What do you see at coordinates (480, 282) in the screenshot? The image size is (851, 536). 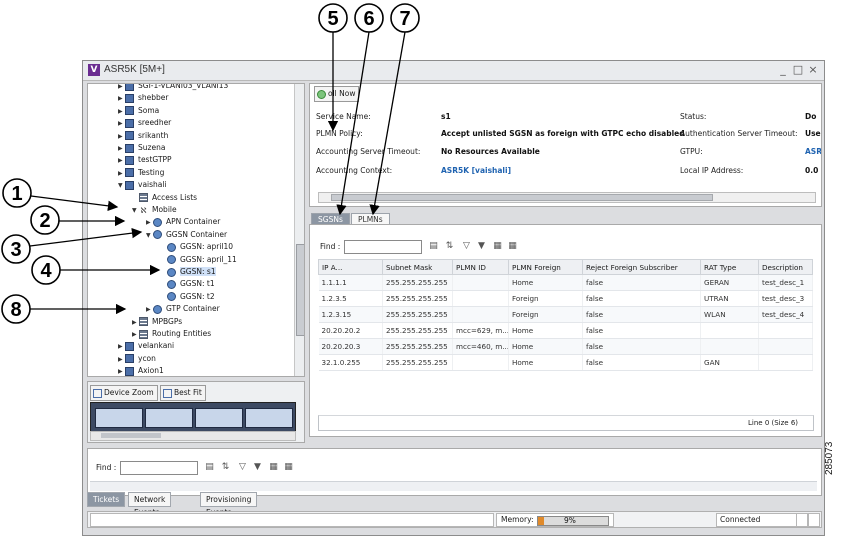 I see `table-cell` at bounding box center [480, 282].